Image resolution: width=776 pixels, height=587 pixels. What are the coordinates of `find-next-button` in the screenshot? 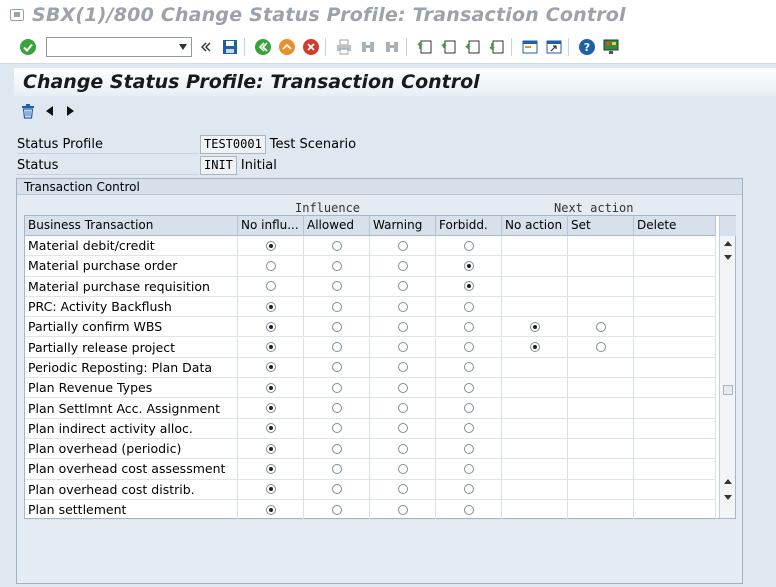 It's located at (392, 47).